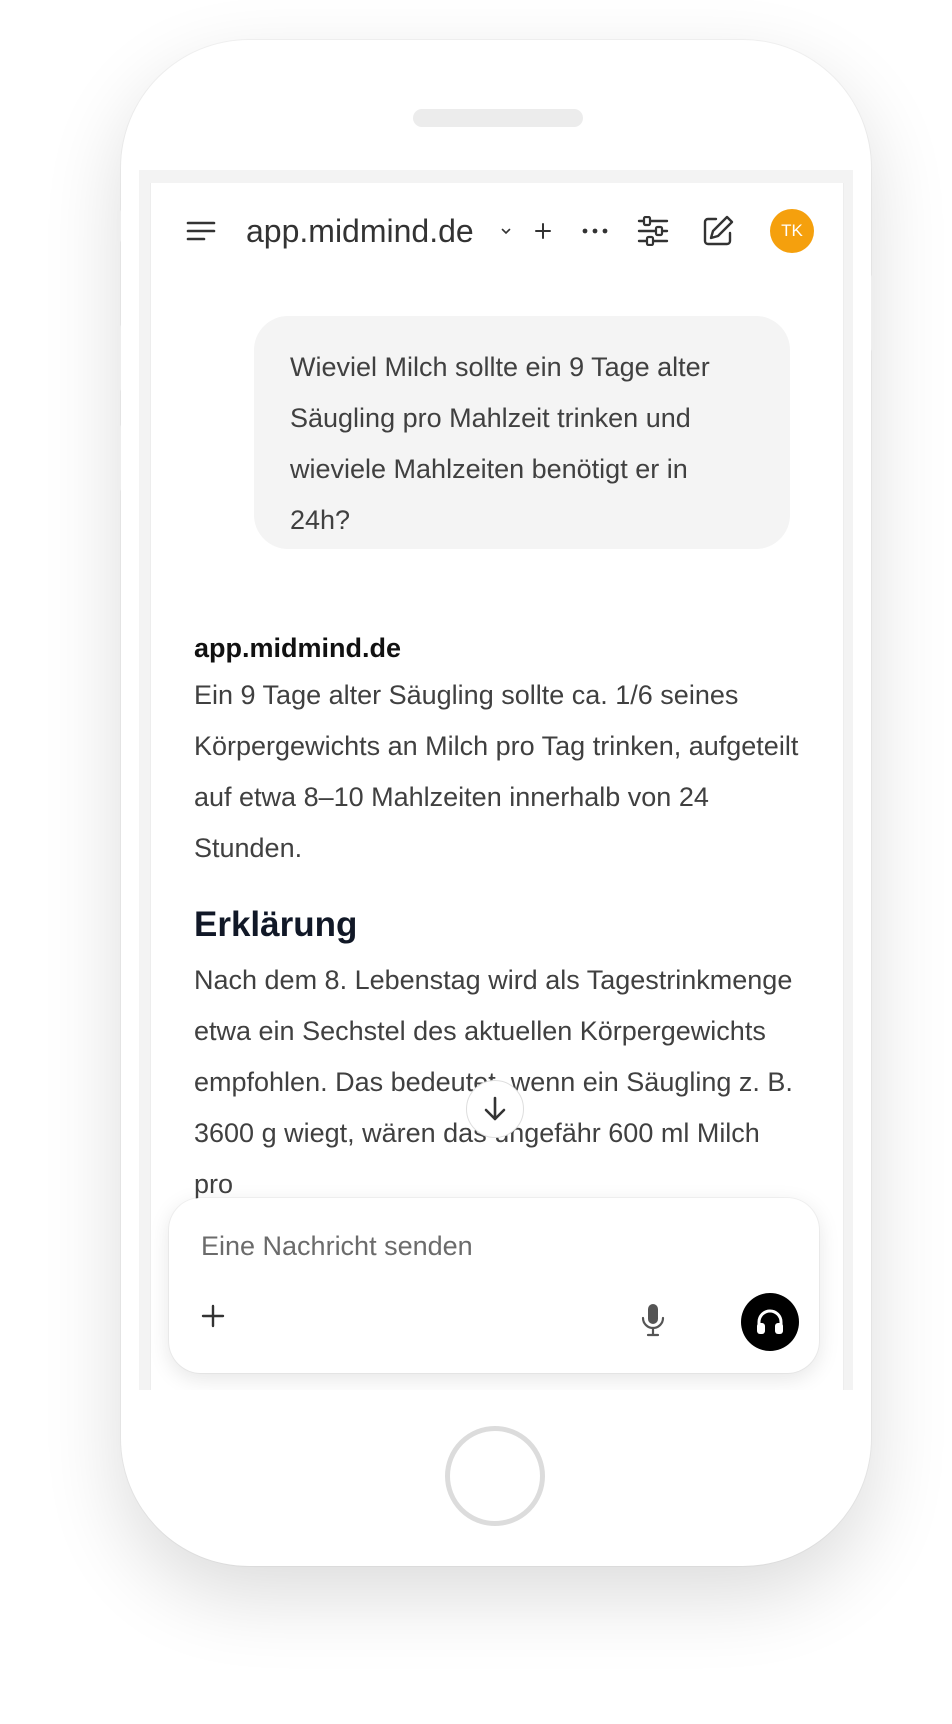 Image resolution: width=952 pixels, height=1724 pixels. I want to click on edit-icon, so click(718, 230).